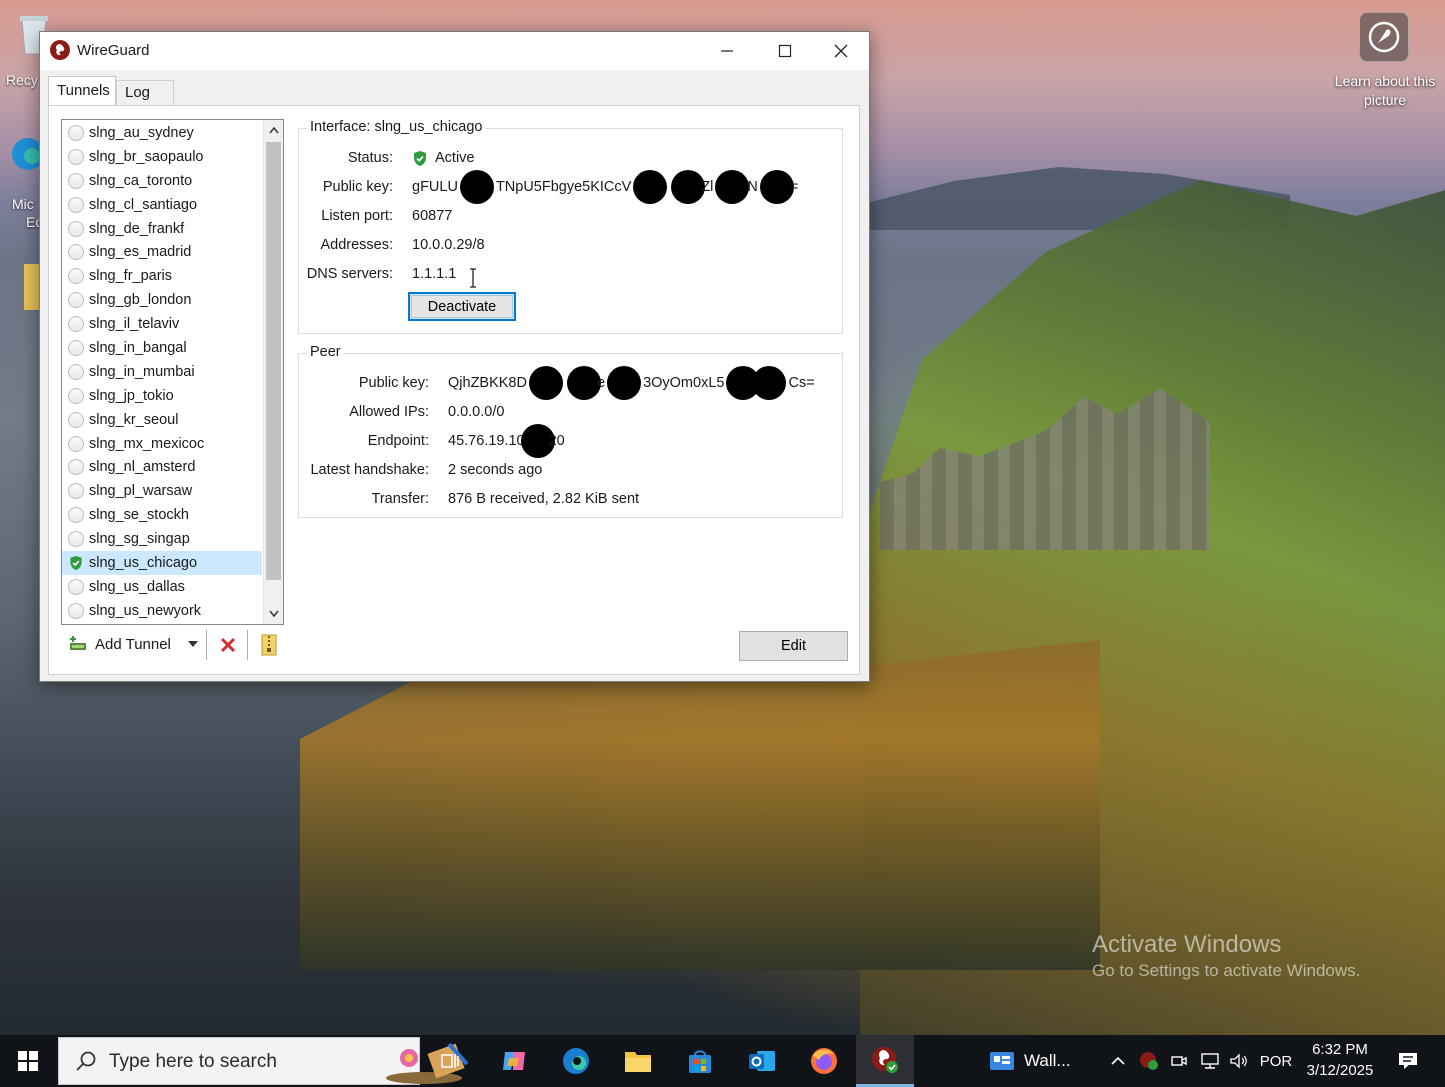 The image size is (1445, 1087). I want to click on add-tunnel-dropdown-arrow, so click(193, 644).